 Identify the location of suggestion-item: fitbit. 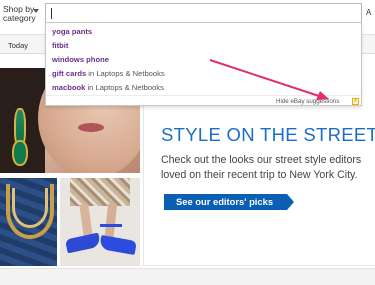
(60, 45).